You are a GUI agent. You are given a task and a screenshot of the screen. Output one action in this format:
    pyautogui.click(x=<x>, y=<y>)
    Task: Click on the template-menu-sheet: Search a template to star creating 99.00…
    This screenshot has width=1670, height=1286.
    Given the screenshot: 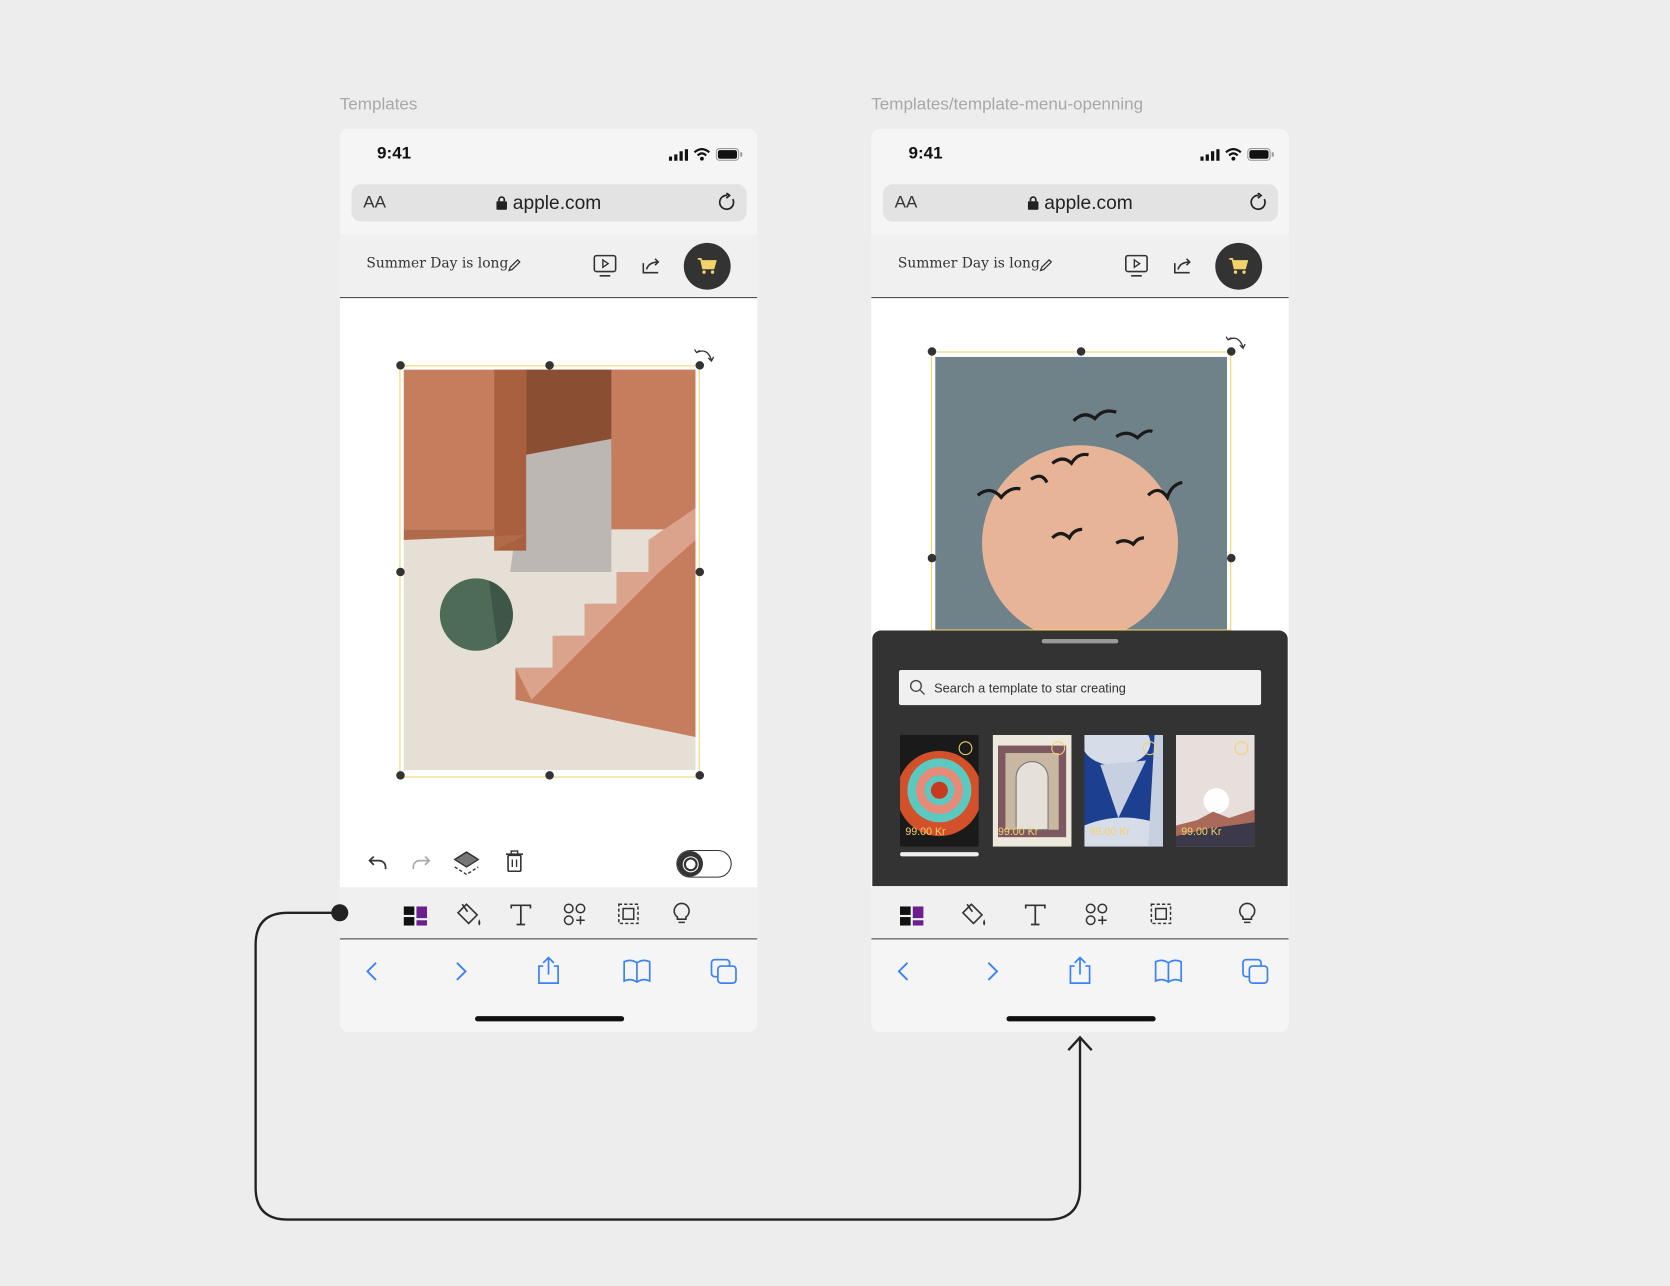 What is the action you would take?
    pyautogui.click(x=1080, y=758)
    